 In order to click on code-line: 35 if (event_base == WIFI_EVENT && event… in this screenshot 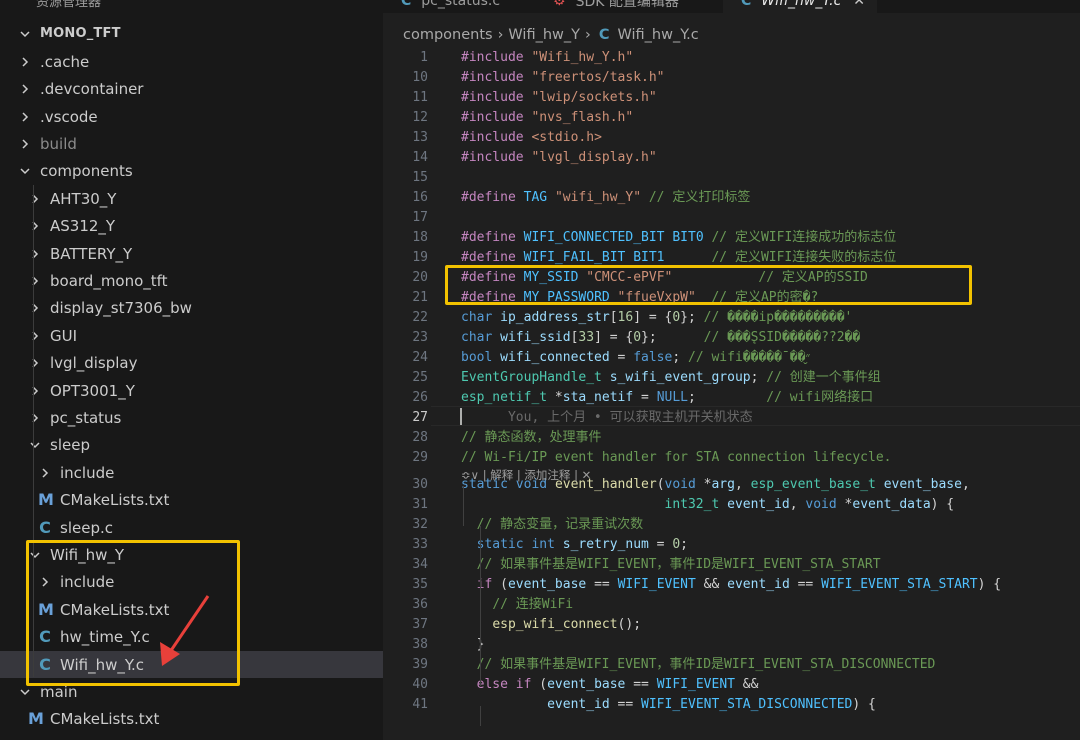, I will do `click(731, 585)`.